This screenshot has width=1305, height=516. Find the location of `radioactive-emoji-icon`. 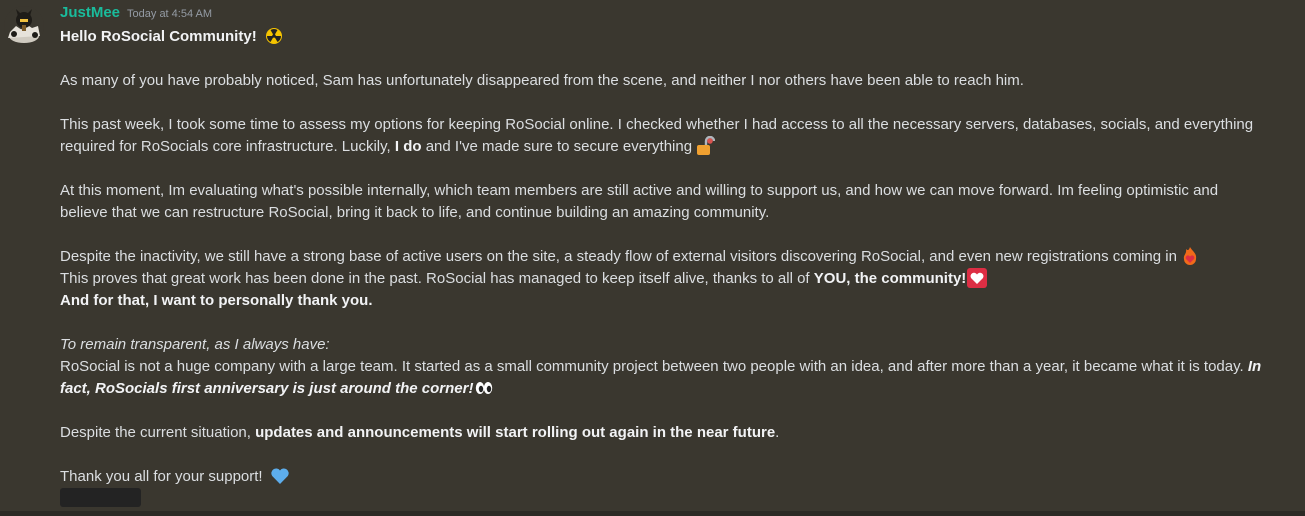

radioactive-emoji-icon is located at coordinates (274, 36).